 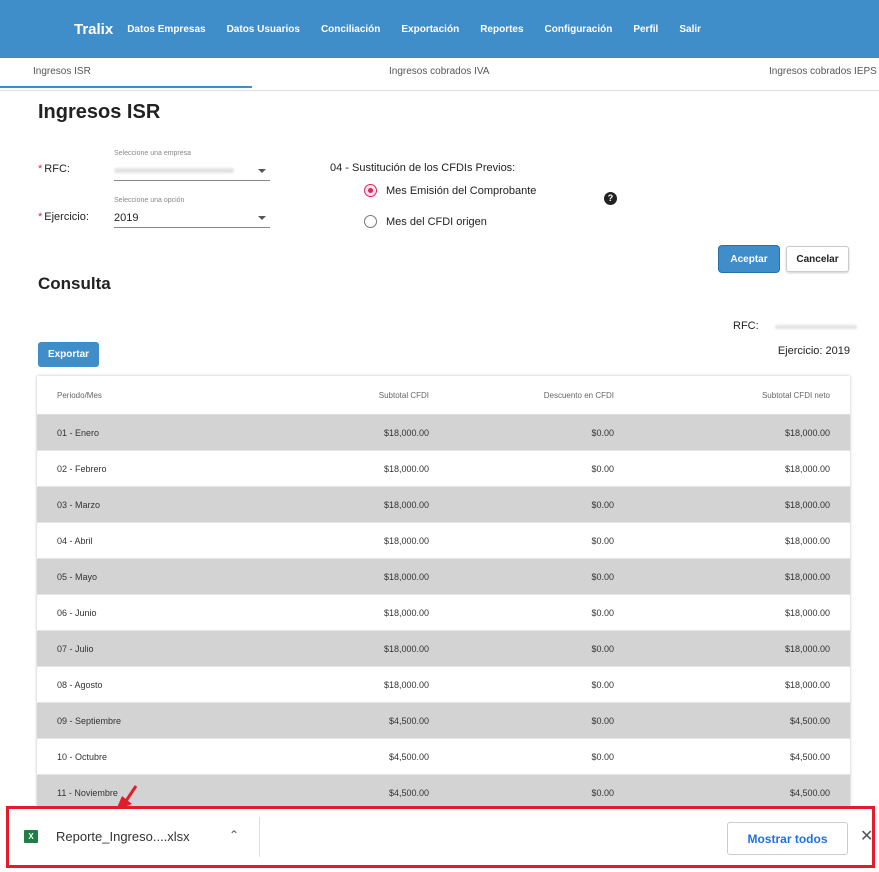 I want to click on cell-periodo: 06 - Junio, so click(x=77, y=612).